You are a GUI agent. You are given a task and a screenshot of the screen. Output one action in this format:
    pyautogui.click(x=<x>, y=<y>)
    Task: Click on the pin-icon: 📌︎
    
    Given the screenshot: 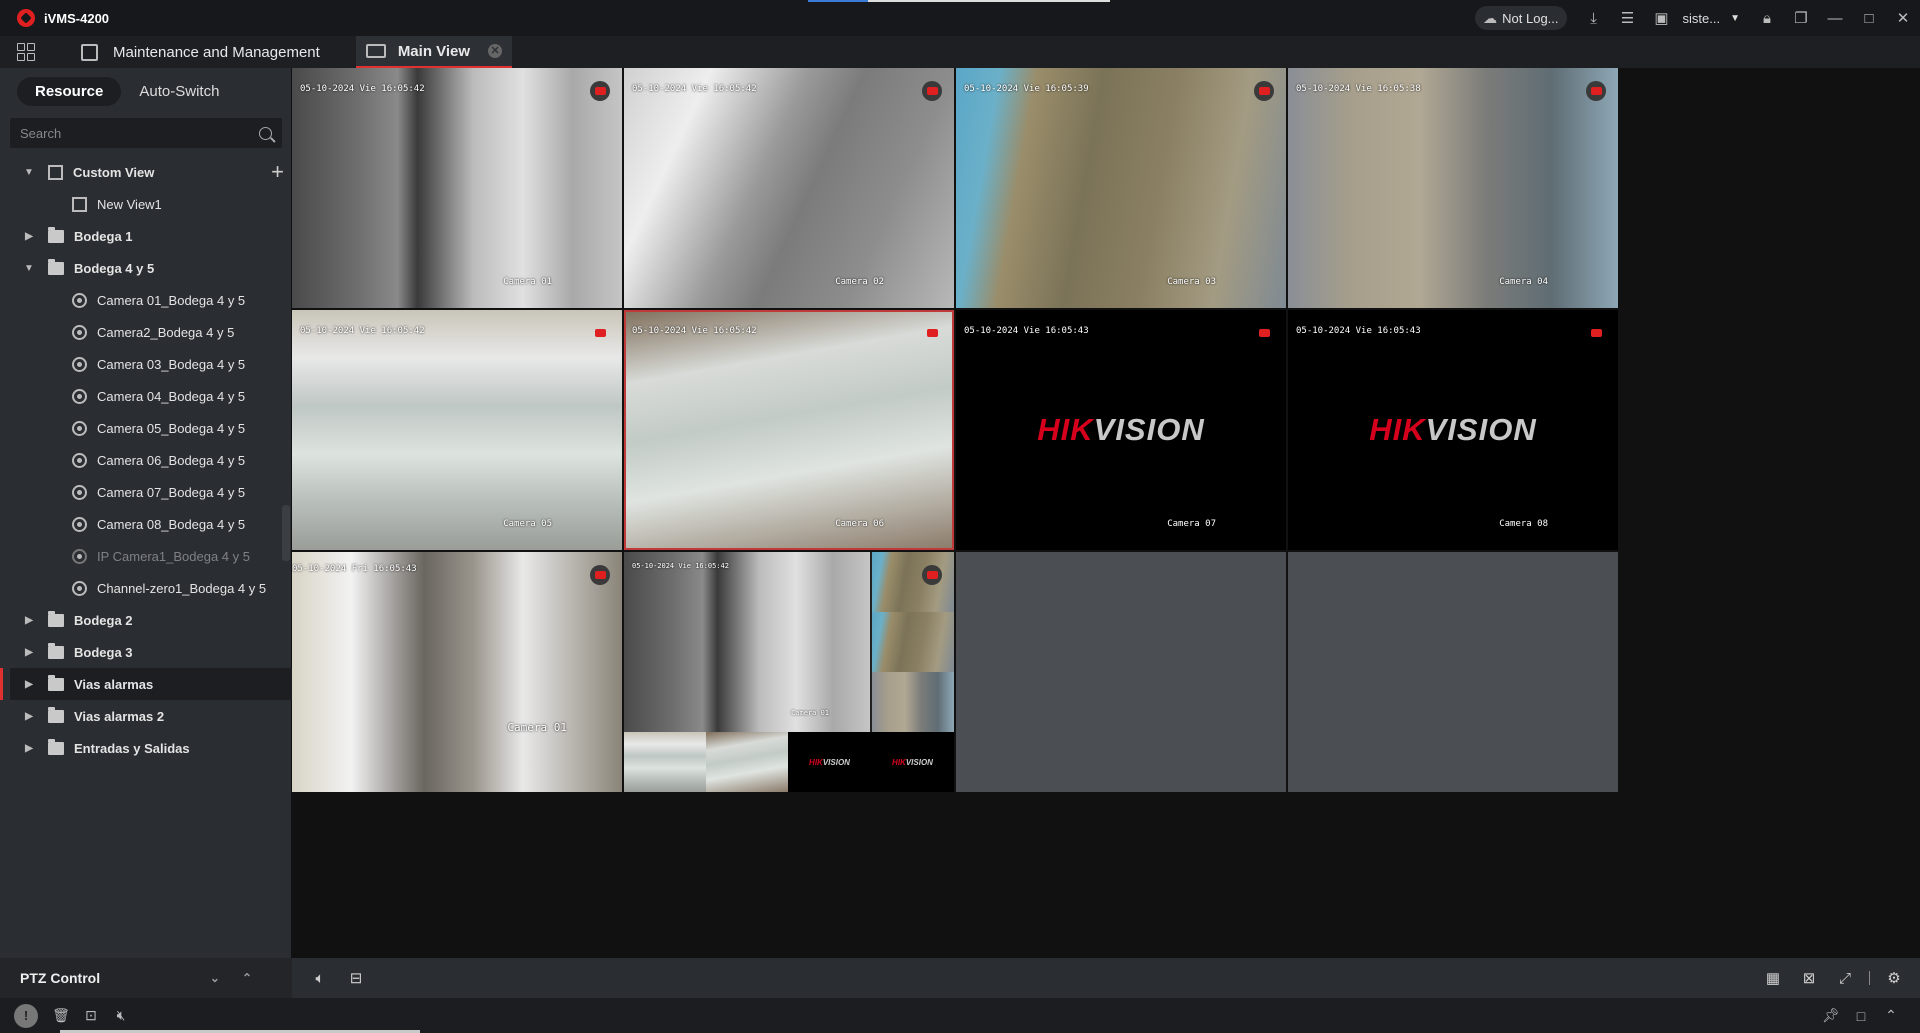 What is the action you would take?
    pyautogui.click(x=1831, y=1015)
    